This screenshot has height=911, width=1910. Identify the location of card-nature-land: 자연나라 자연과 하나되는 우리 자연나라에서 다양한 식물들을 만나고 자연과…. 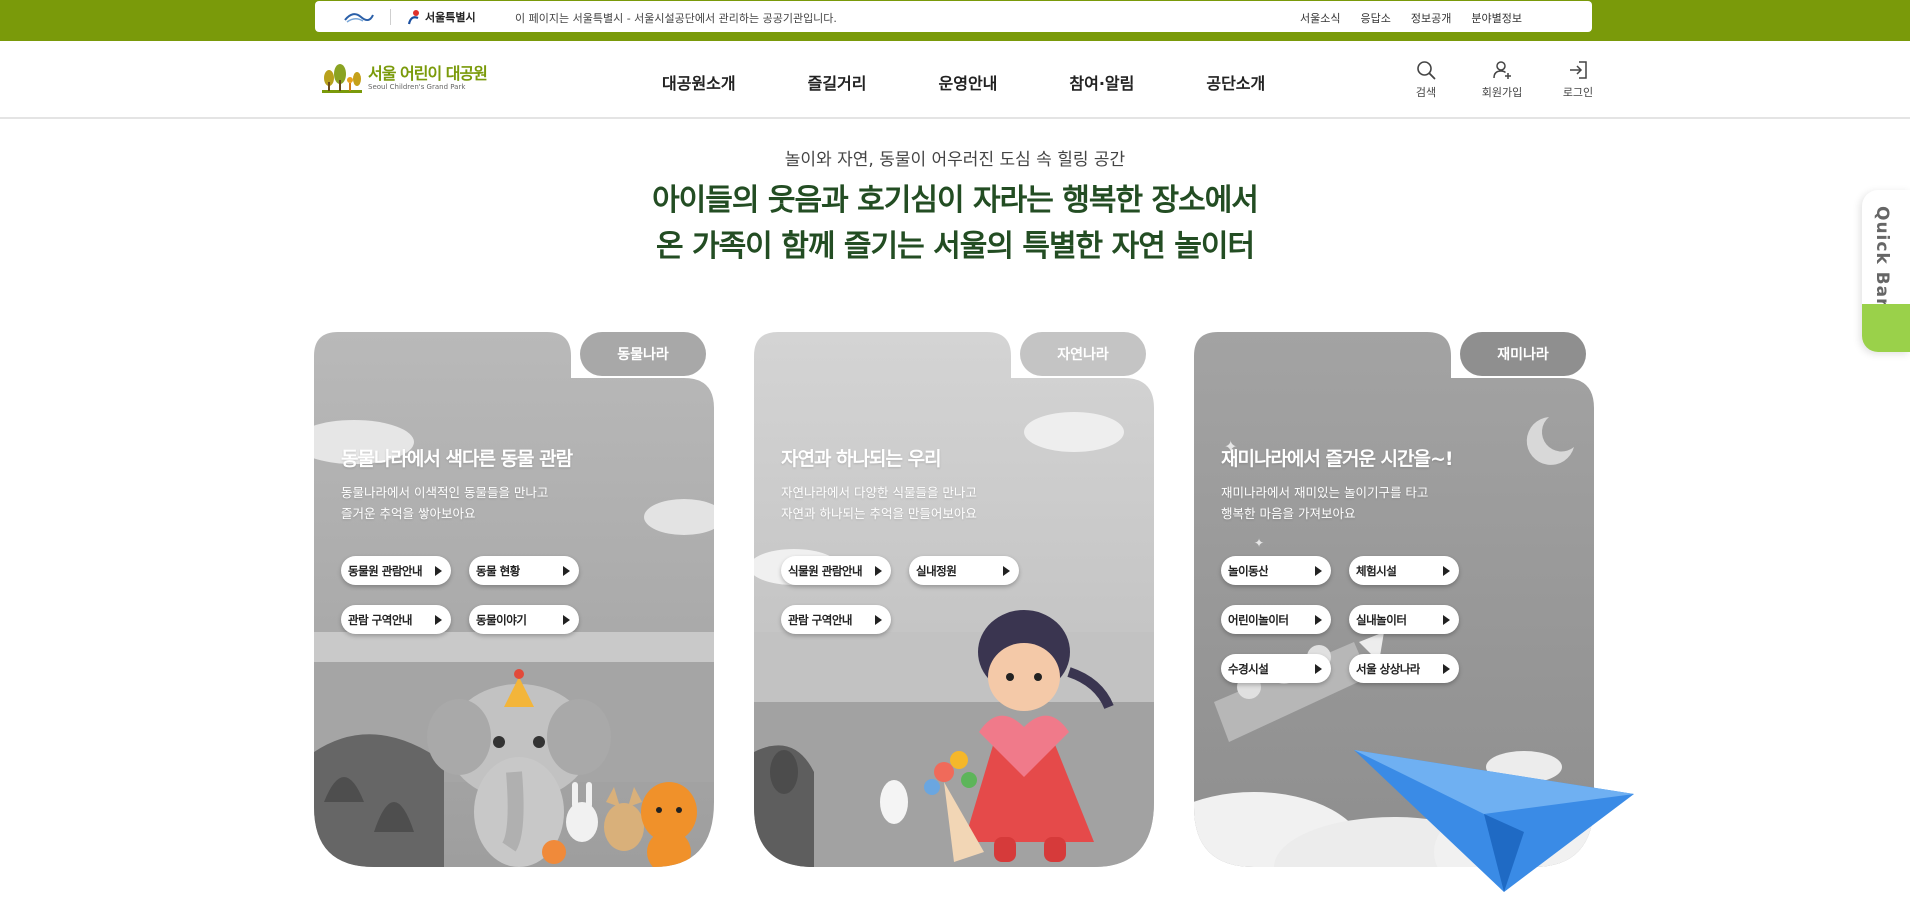
(955, 599).